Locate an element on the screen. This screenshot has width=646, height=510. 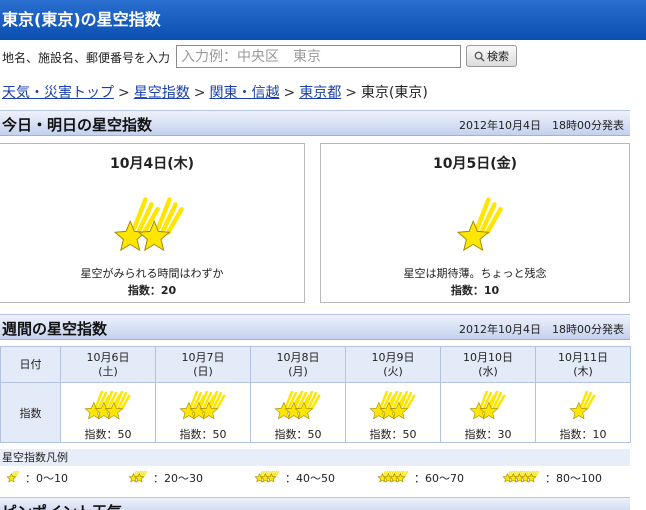
week-date: 10月7日 is located at coordinates (203, 357).